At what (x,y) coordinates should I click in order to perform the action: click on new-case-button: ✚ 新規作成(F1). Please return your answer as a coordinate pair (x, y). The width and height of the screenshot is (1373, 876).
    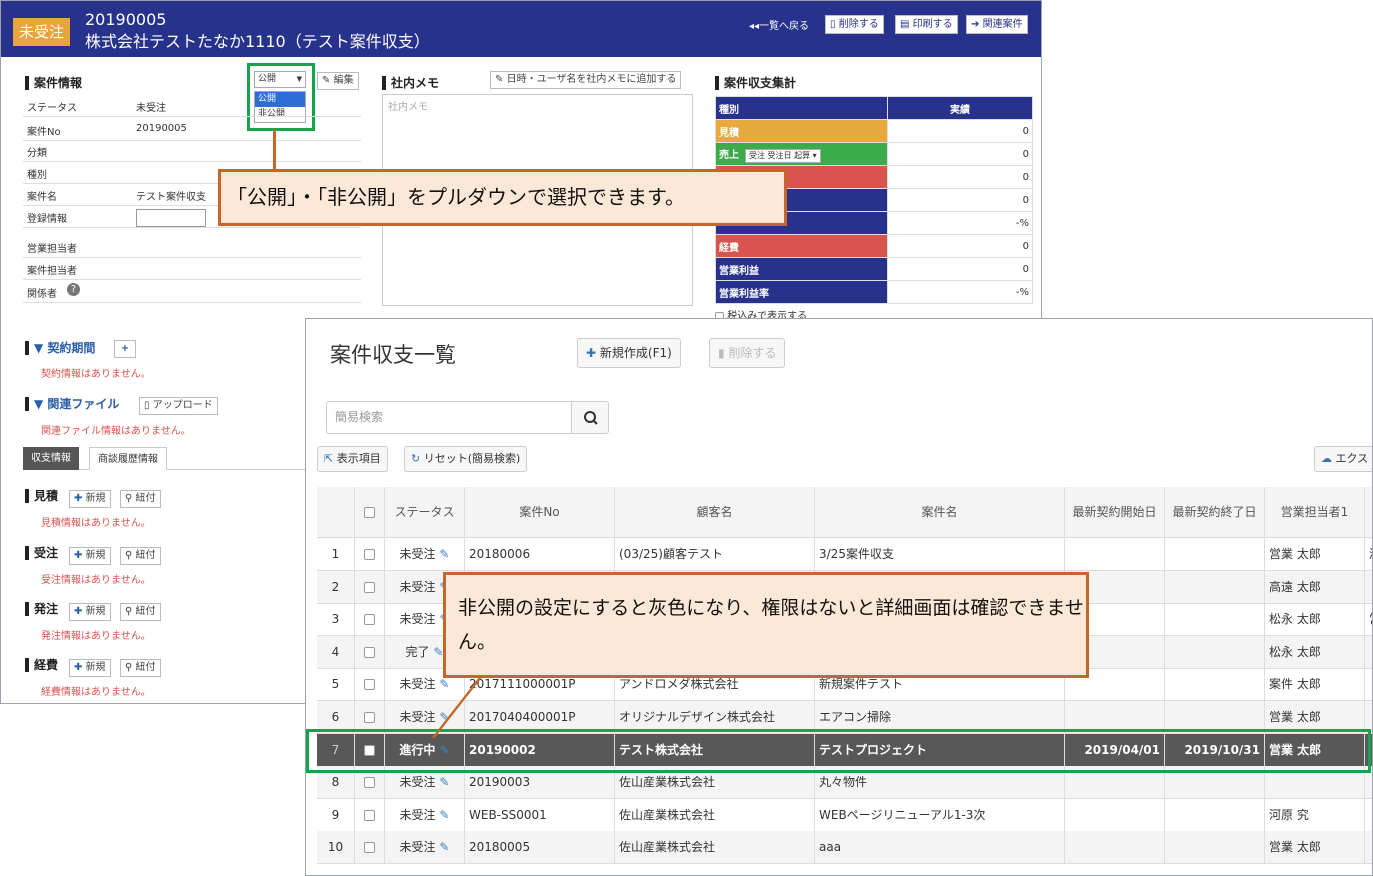
    Looking at the image, I should click on (629, 353).